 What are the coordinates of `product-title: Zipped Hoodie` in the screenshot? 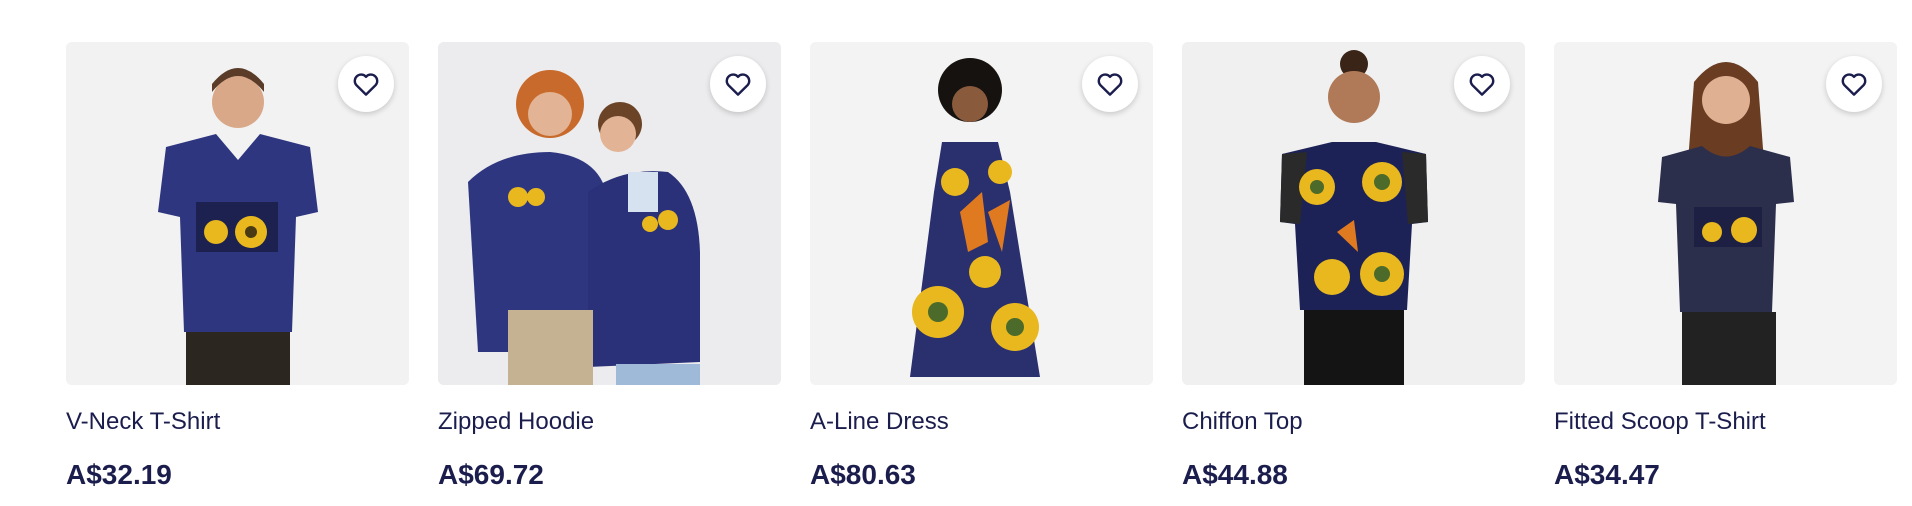 It's located at (609, 422).